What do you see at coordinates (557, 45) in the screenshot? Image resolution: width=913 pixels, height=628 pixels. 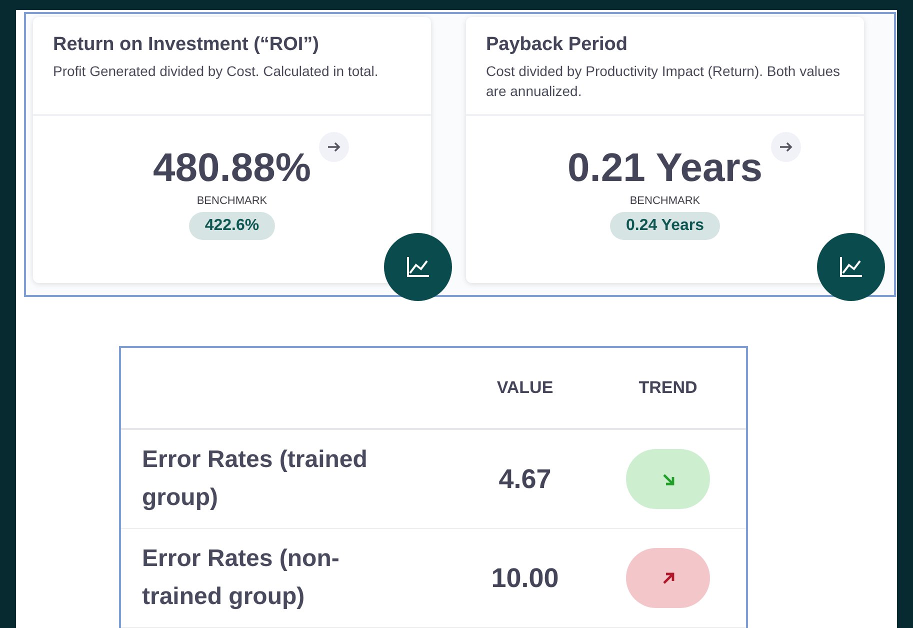 I see `card-title: Payback Period` at bounding box center [557, 45].